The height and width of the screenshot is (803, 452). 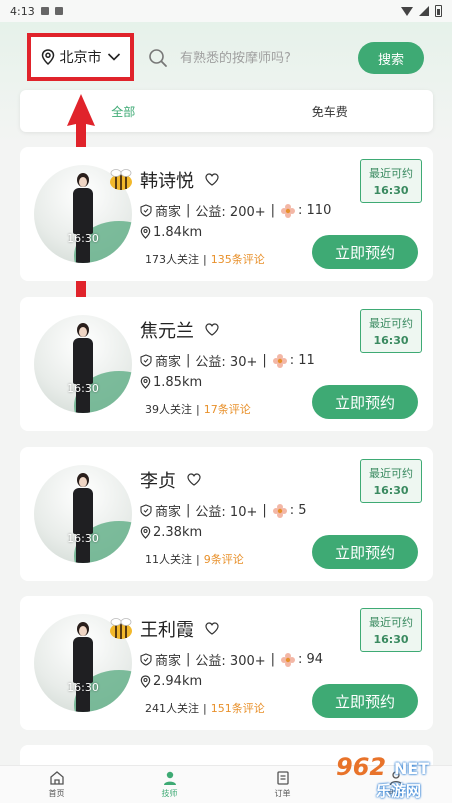 I want to click on distance: 1.84km, so click(x=178, y=232).